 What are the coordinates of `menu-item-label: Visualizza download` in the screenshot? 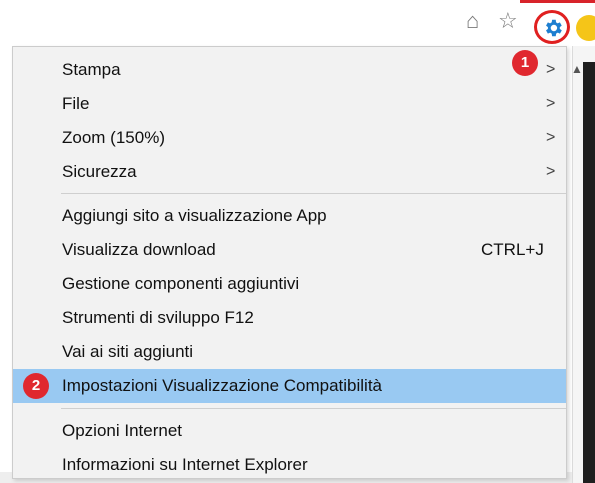 It's located at (139, 249).